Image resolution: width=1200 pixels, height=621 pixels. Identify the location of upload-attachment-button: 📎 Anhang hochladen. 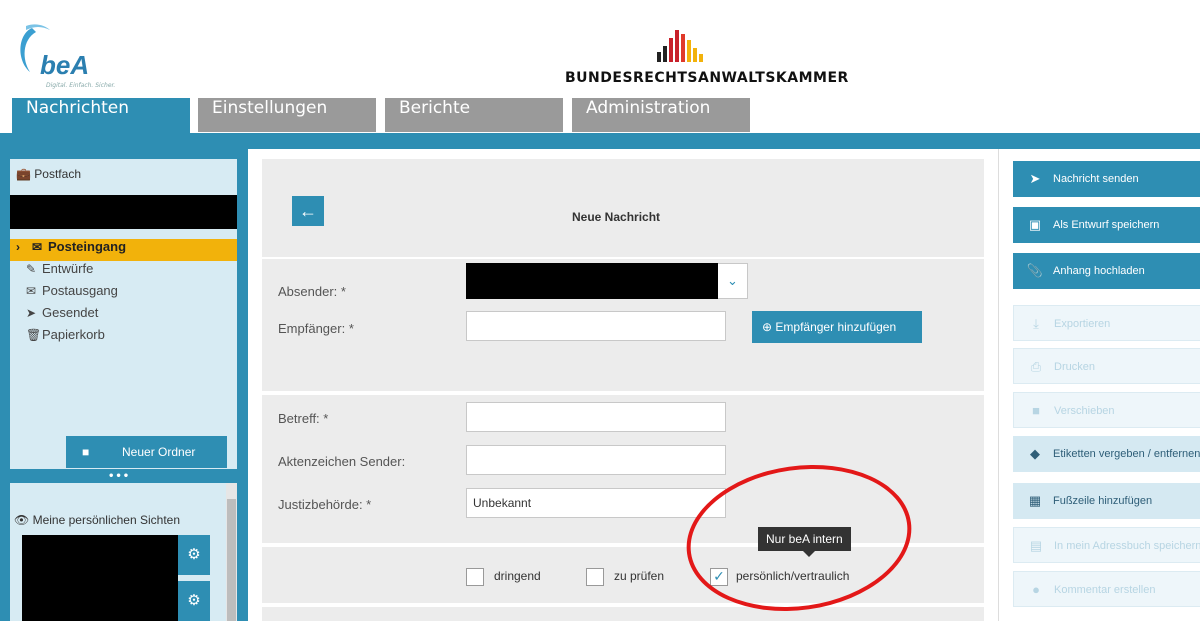
(1106, 271).